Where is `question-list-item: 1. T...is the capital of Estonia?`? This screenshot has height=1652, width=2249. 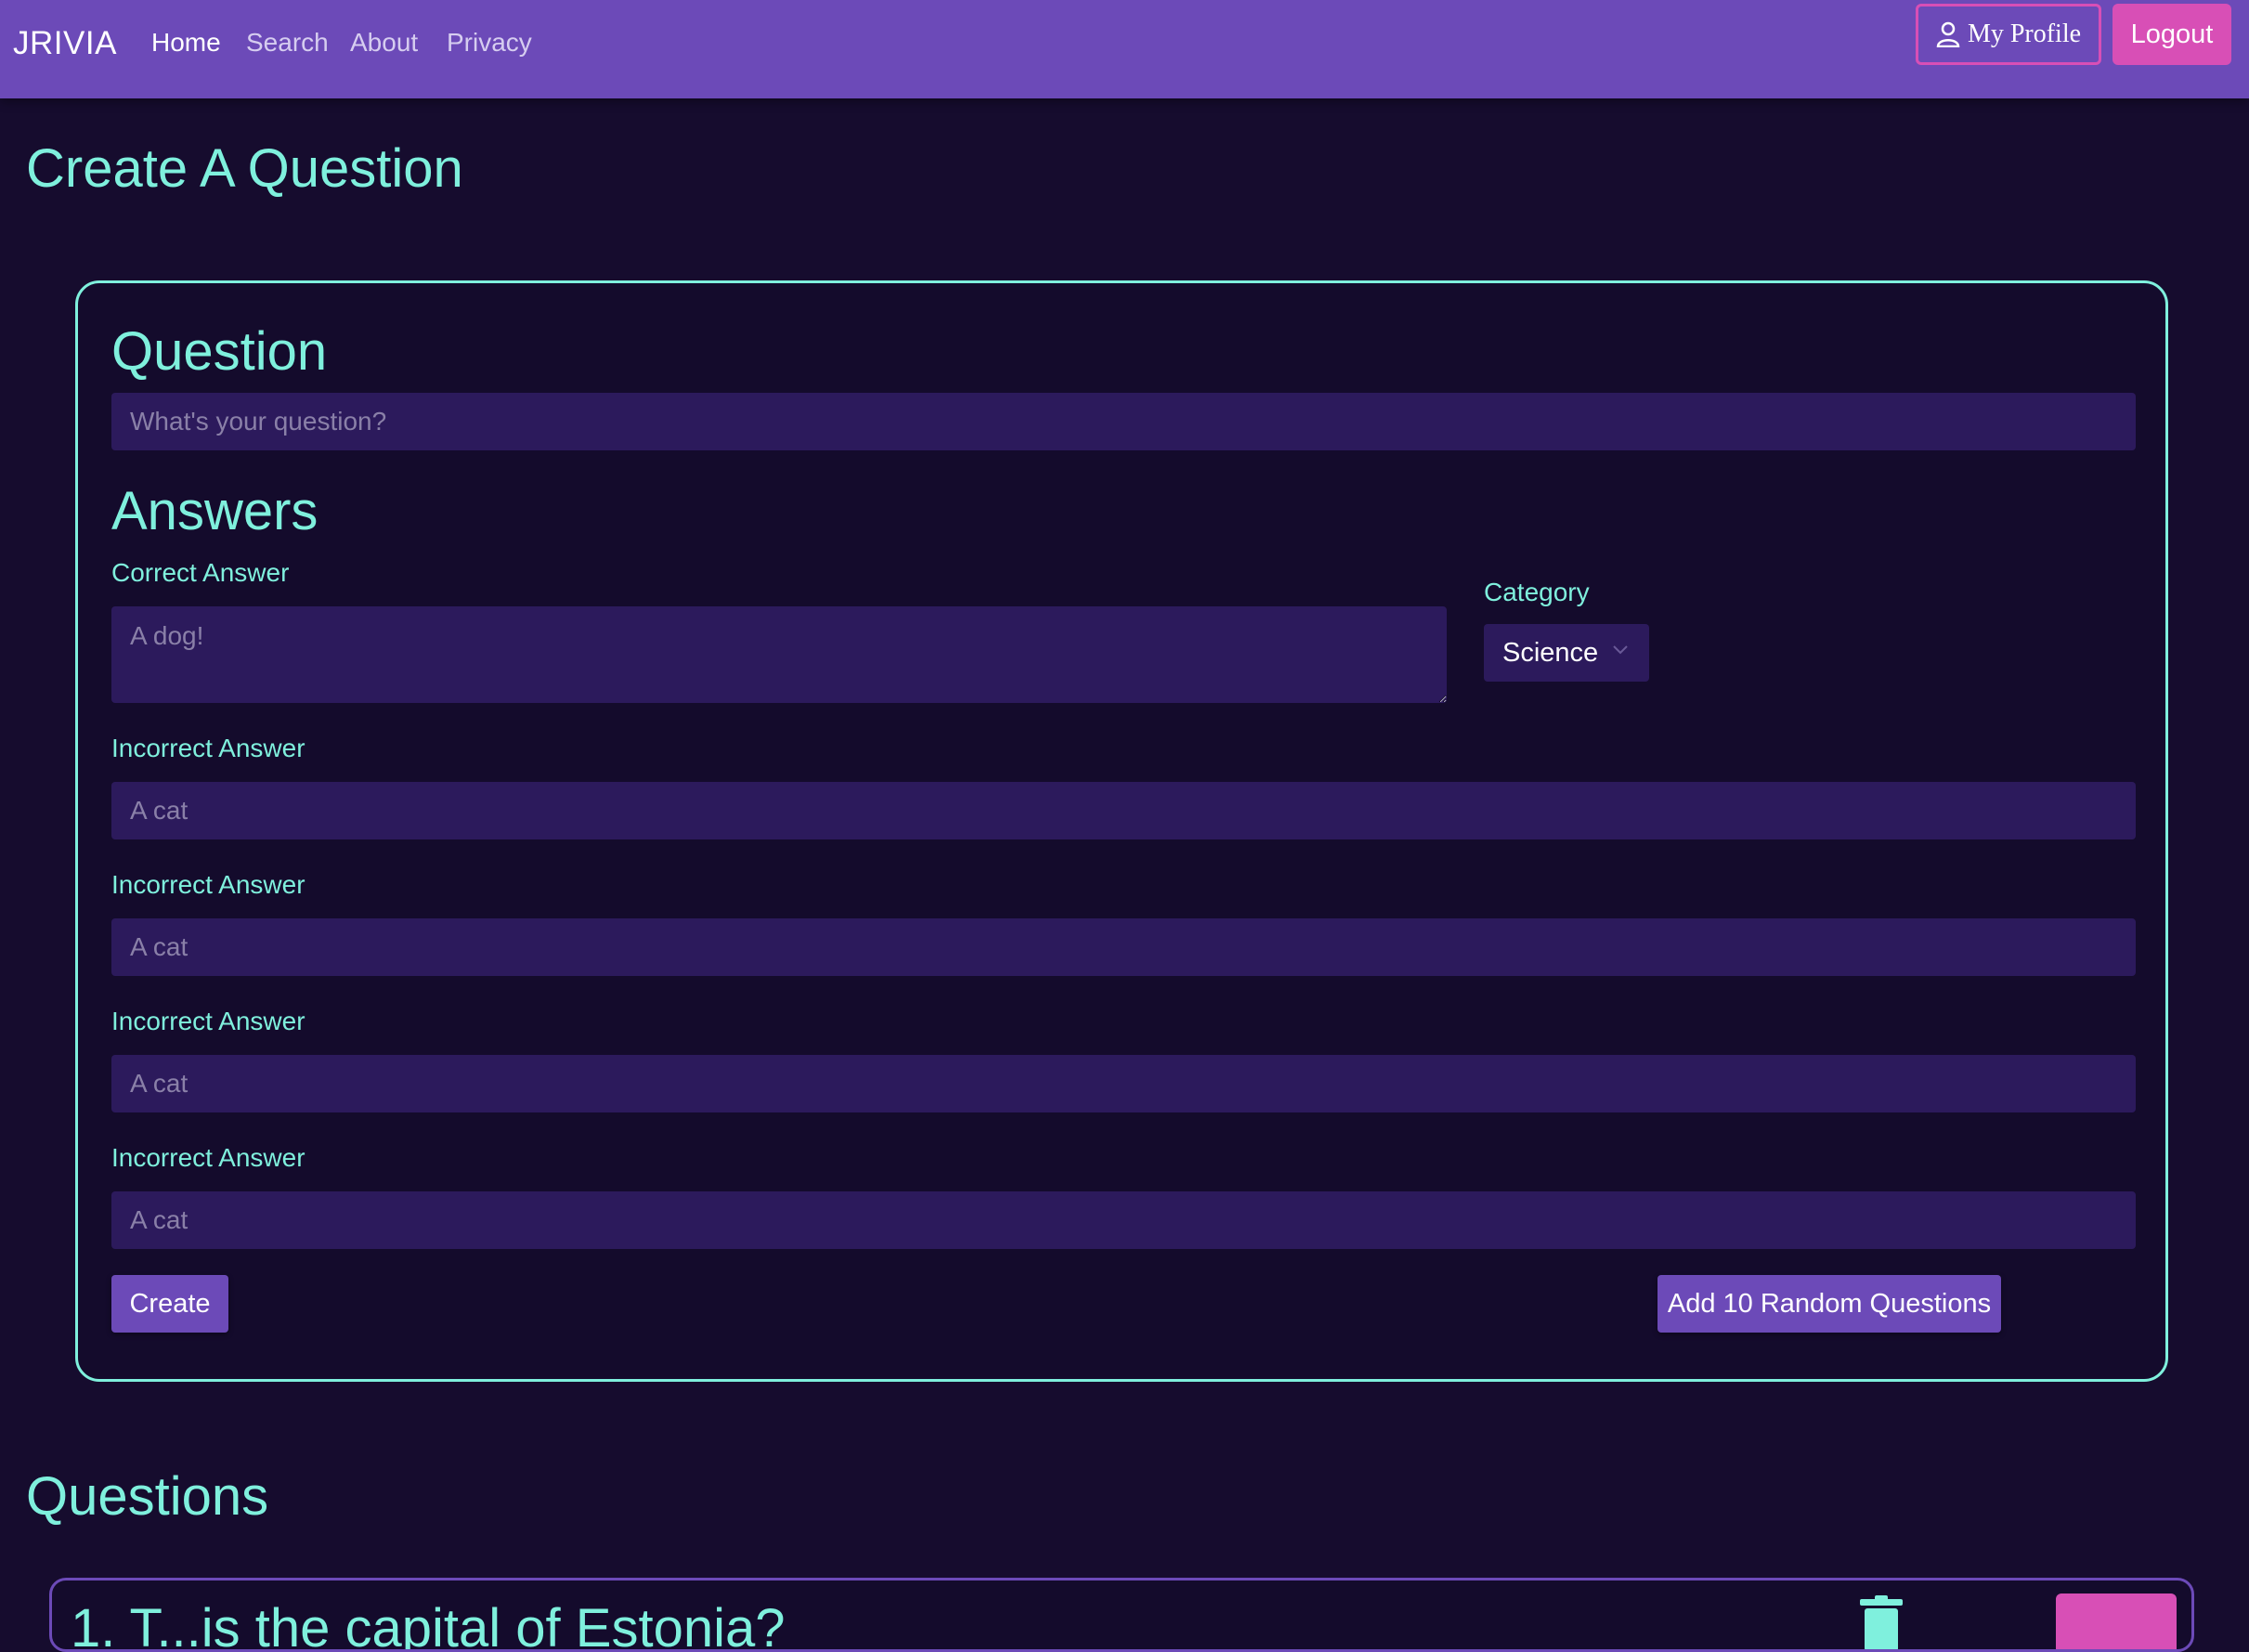
question-list-item: 1. T...is the capital of Estonia? is located at coordinates (1121, 1615).